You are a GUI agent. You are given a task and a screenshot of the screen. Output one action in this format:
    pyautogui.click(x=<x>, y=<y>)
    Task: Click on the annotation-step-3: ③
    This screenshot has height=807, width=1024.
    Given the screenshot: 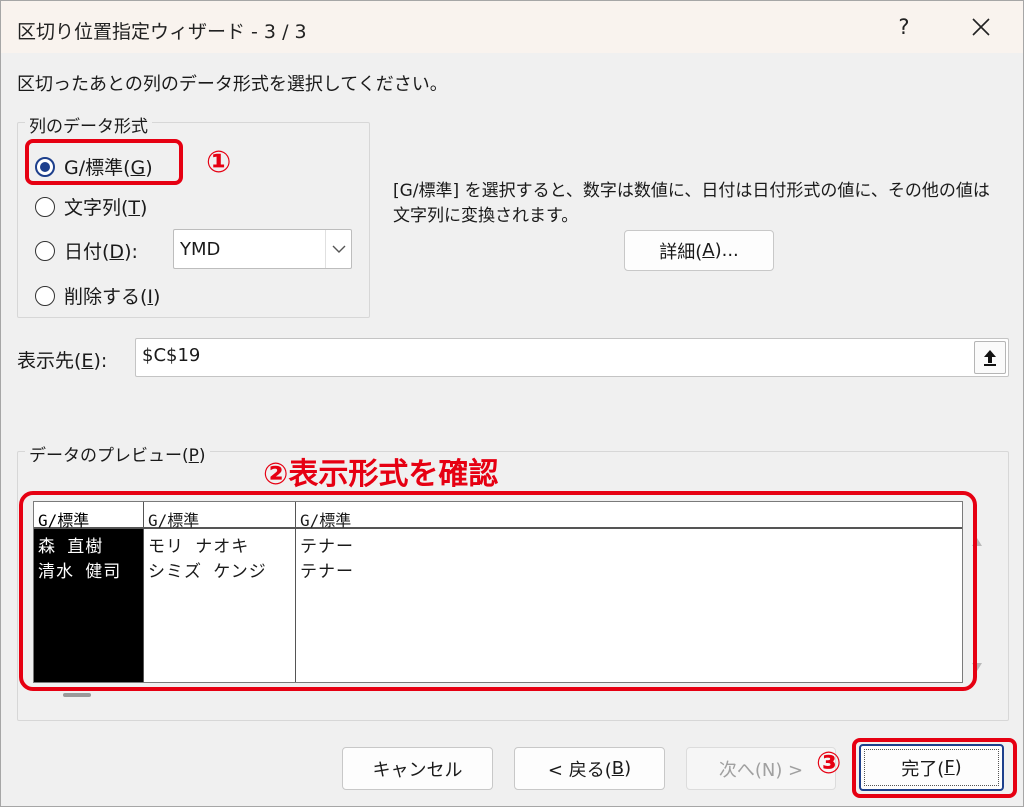 What is the action you would take?
    pyautogui.click(x=829, y=763)
    